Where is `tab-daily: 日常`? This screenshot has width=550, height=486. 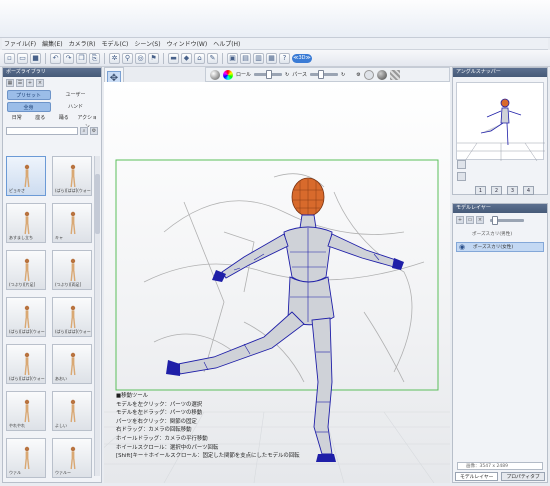
tab-daily: 日常 is located at coordinates (17, 118).